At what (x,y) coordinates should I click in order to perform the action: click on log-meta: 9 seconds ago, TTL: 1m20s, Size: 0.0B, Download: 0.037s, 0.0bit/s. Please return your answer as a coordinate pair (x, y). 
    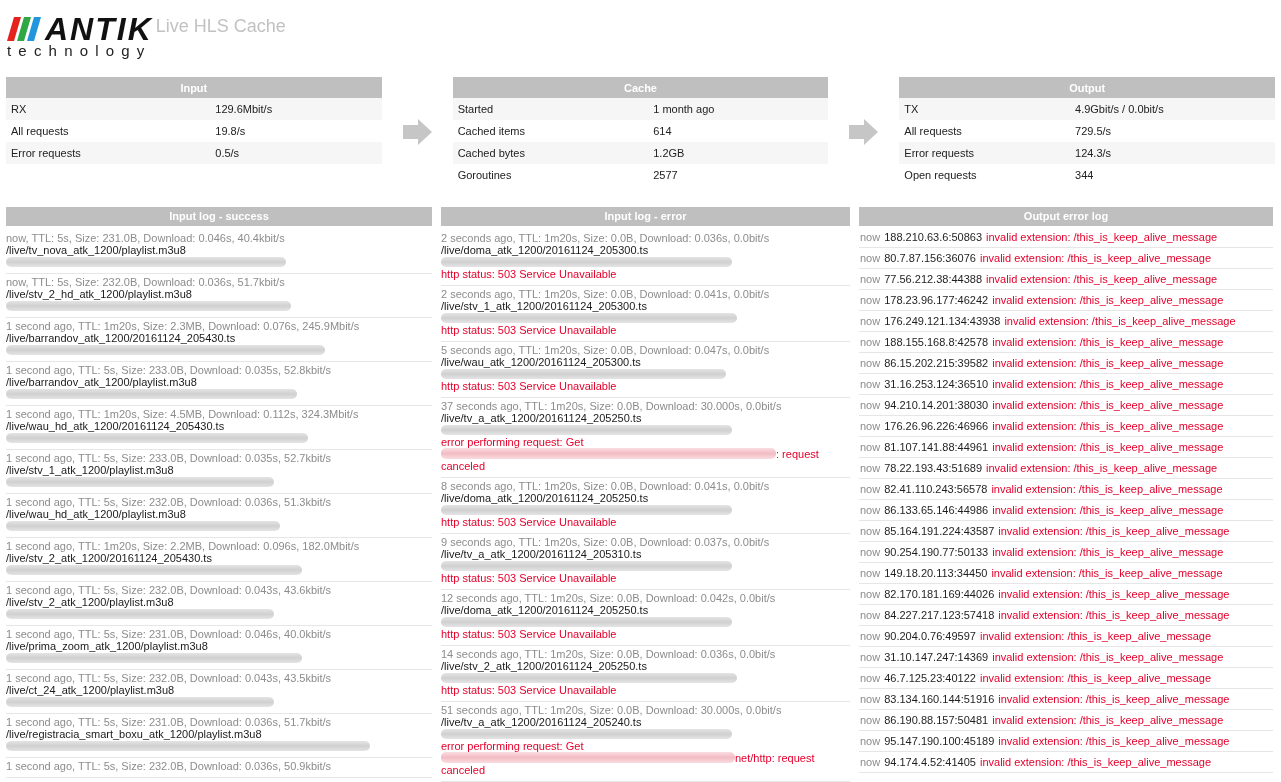
    Looking at the image, I should click on (605, 542).